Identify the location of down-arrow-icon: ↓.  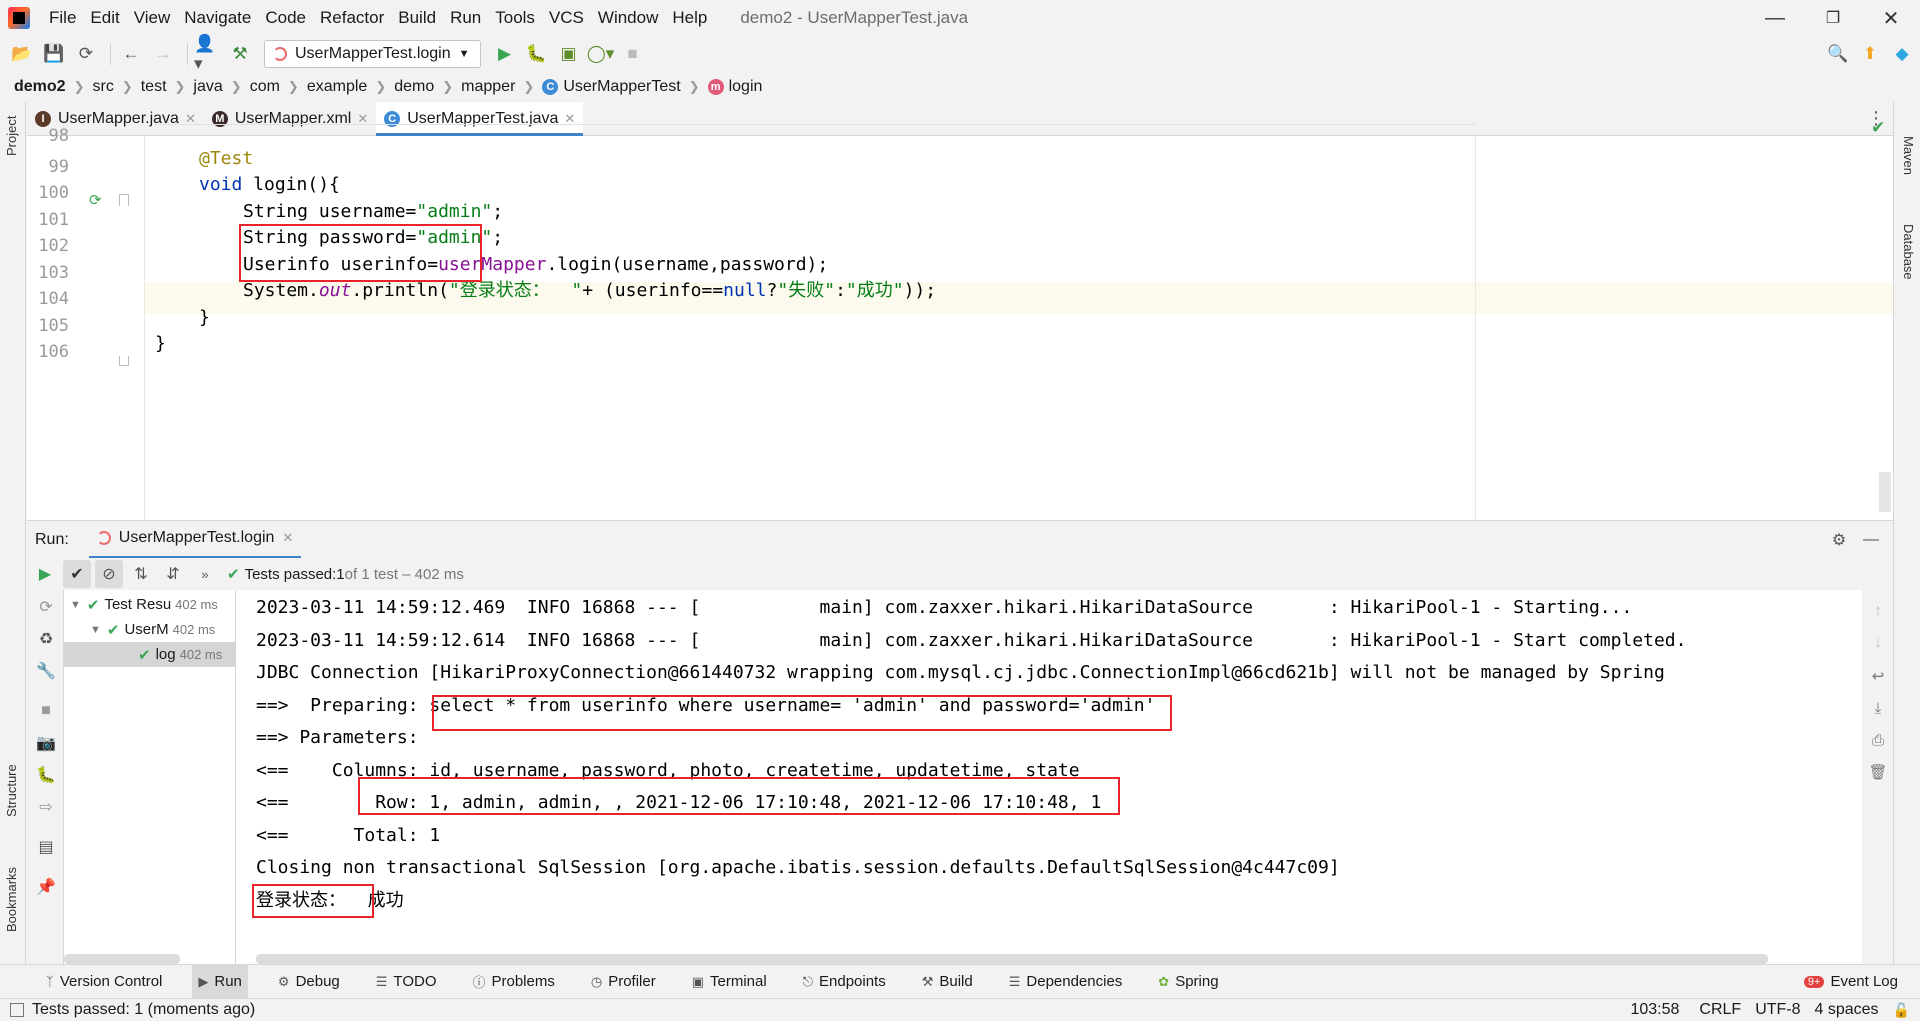
(1878, 642).